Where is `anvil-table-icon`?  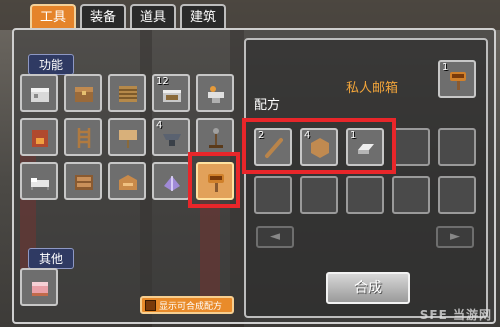
anvil-table-icon is located at coordinates (216, 94).